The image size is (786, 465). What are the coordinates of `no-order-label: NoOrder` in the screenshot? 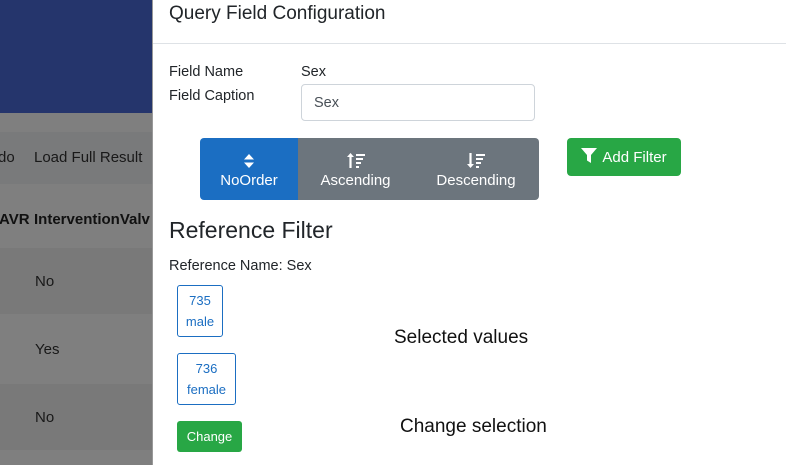 It's located at (249, 180).